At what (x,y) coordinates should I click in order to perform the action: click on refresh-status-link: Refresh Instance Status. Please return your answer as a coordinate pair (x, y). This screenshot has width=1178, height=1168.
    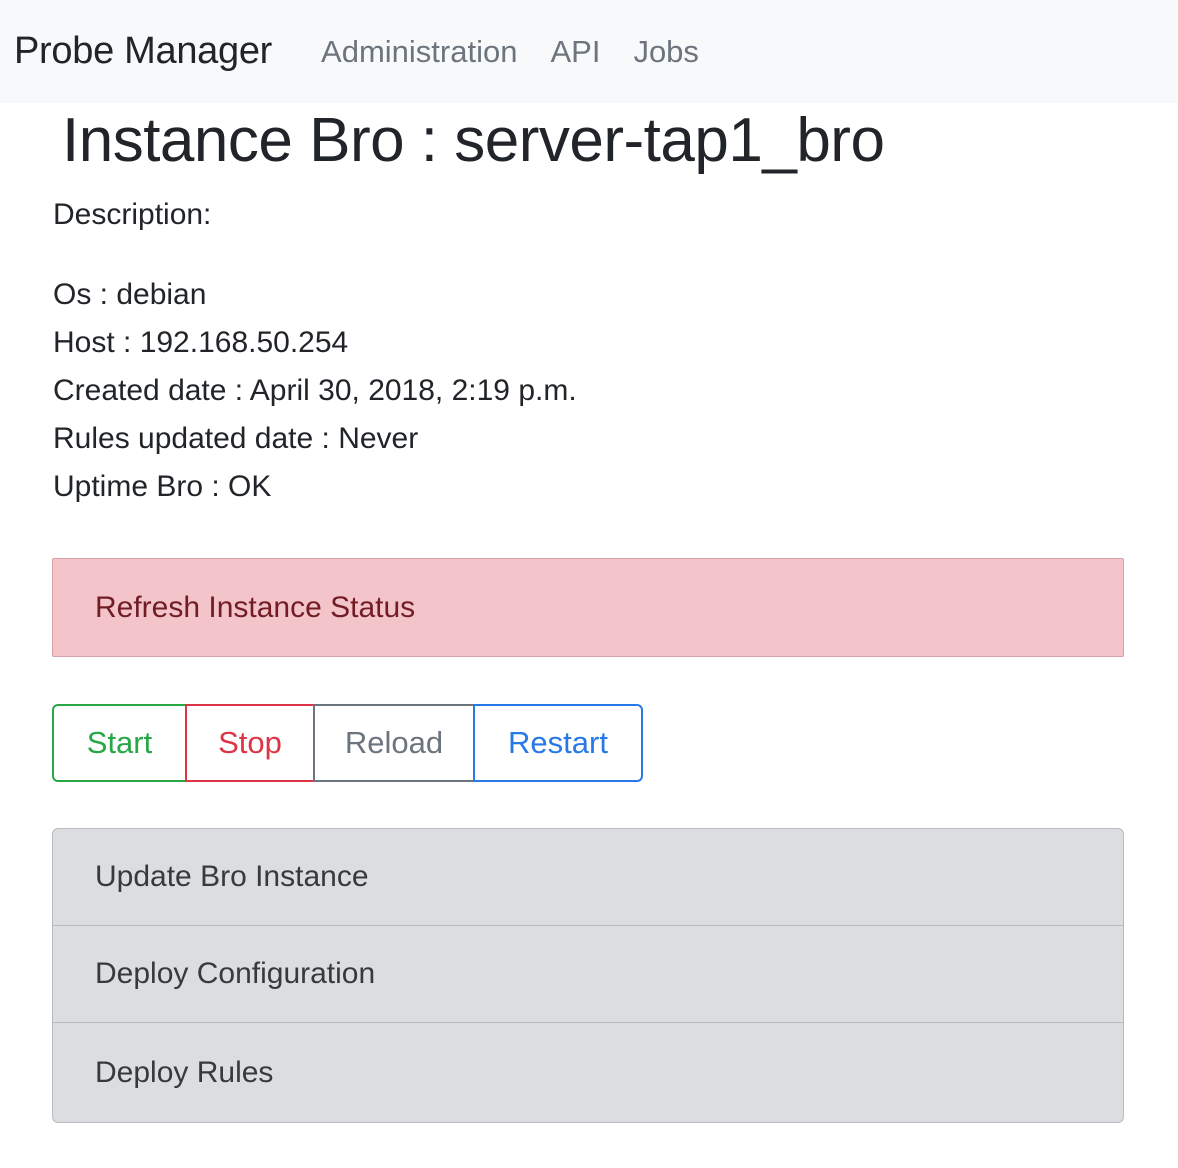
    Looking at the image, I should click on (255, 608).